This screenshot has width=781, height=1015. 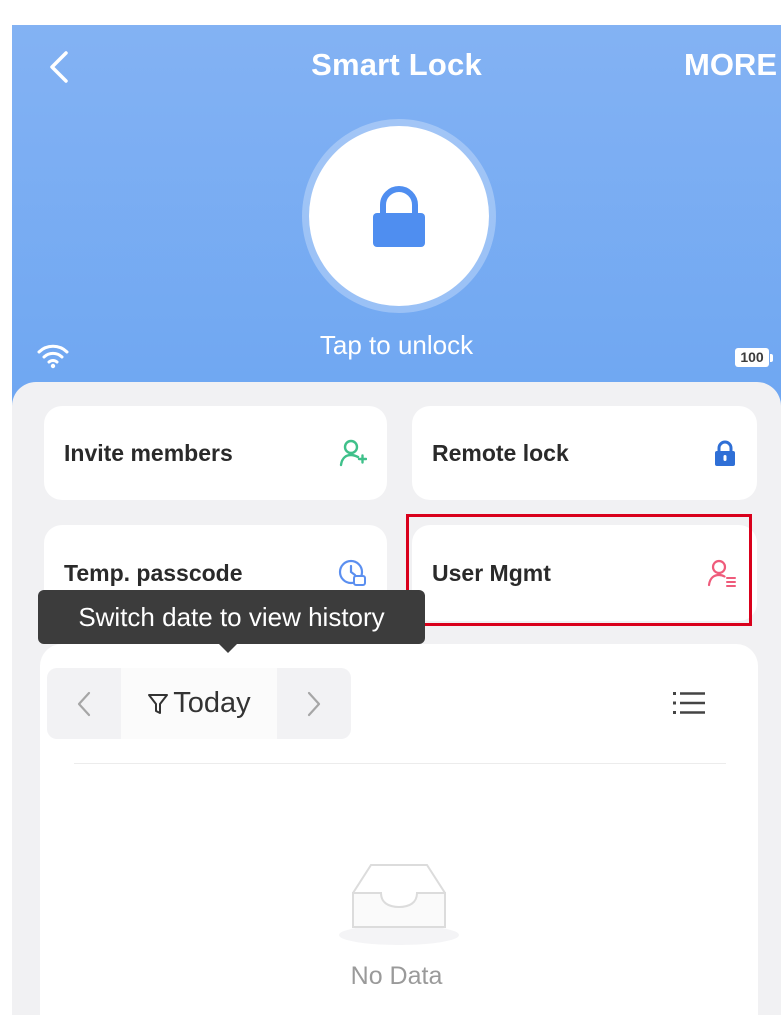 I want to click on invite-members-card: Invite members, so click(x=215, y=453).